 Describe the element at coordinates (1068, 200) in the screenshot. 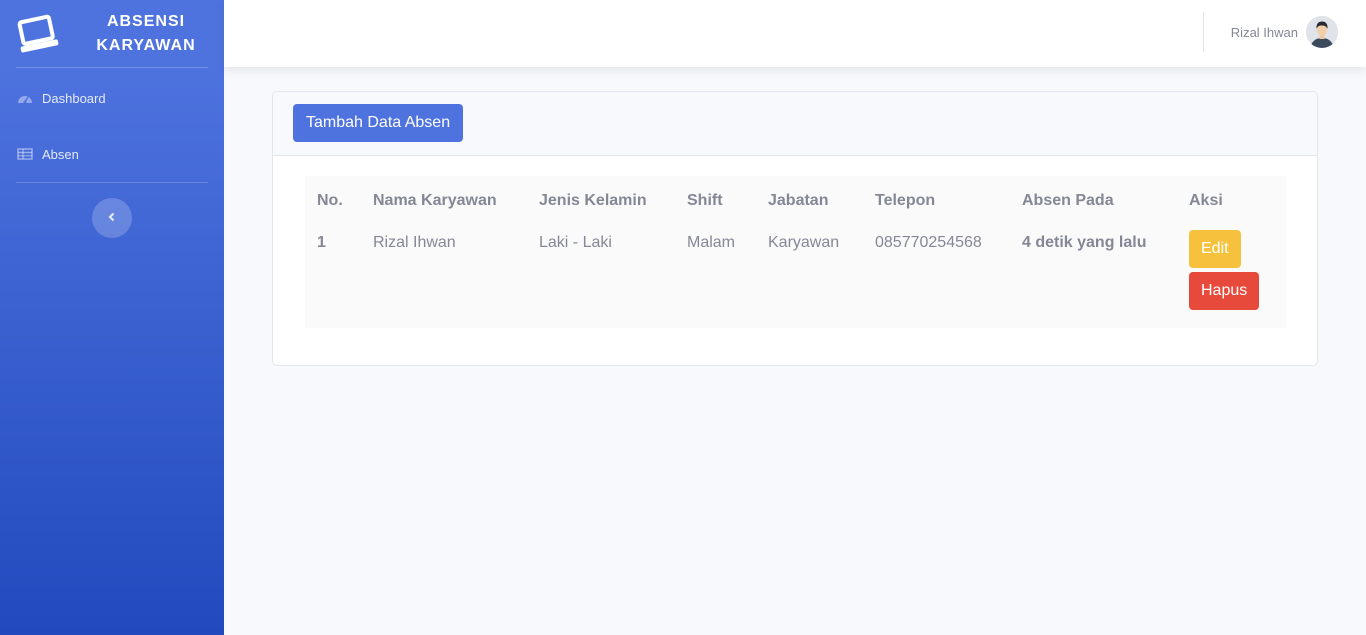

I see `column-header-absen-pada: Absen Pada` at that location.